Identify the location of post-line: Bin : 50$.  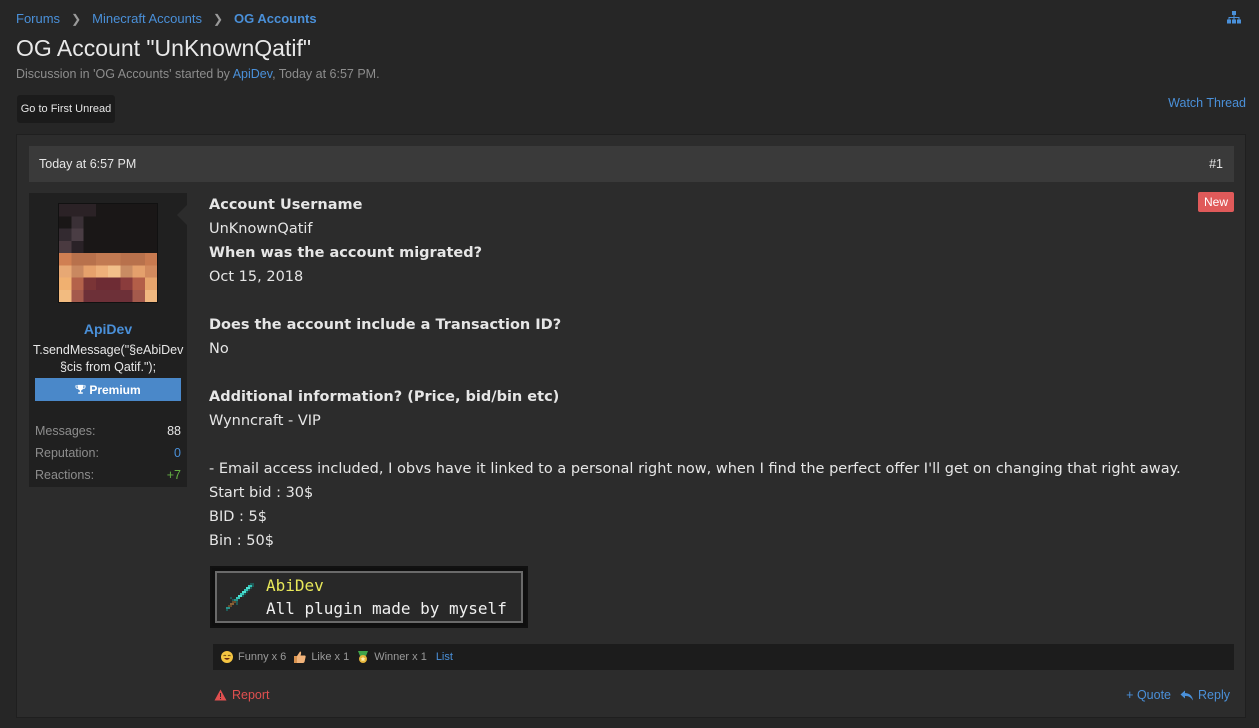
(241, 541).